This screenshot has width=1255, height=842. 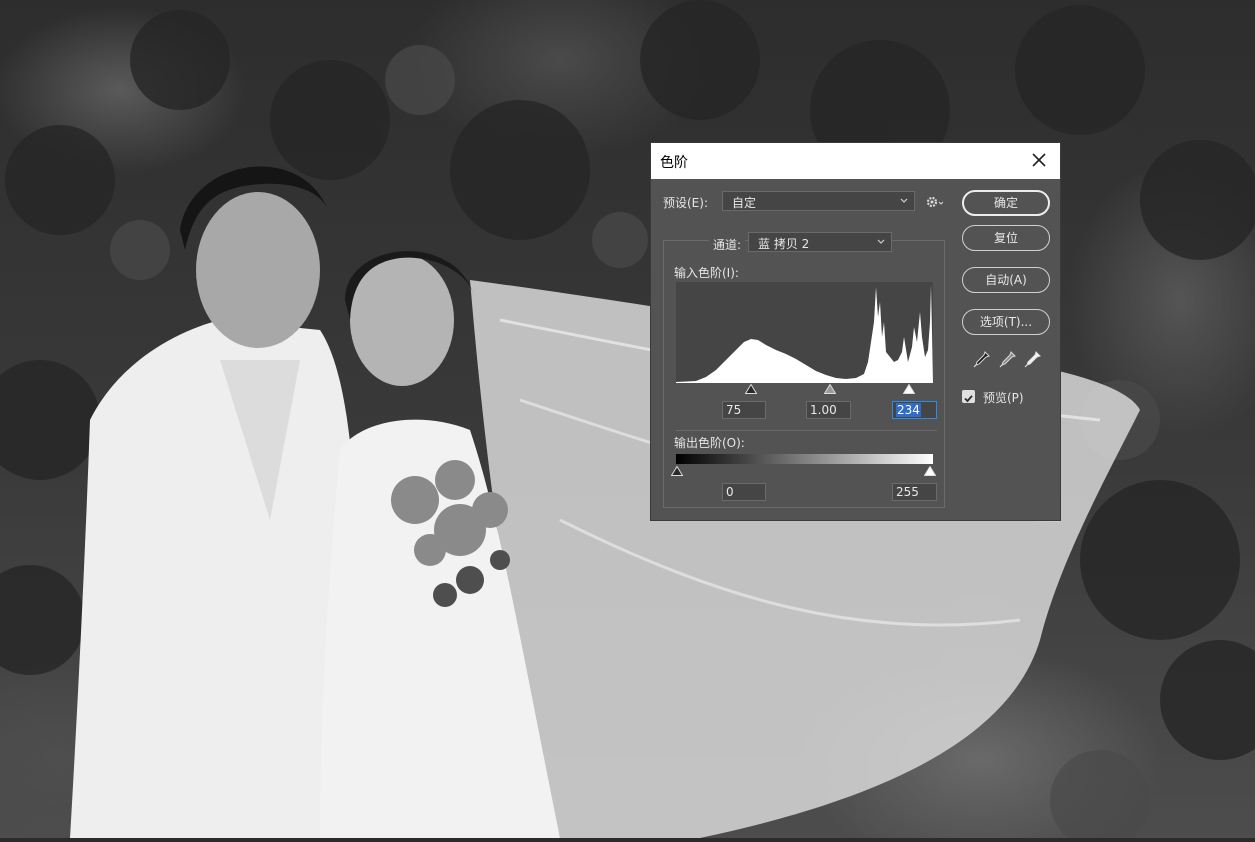 What do you see at coordinates (744, 410) in the screenshot?
I see `input-black-field: 75` at bounding box center [744, 410].